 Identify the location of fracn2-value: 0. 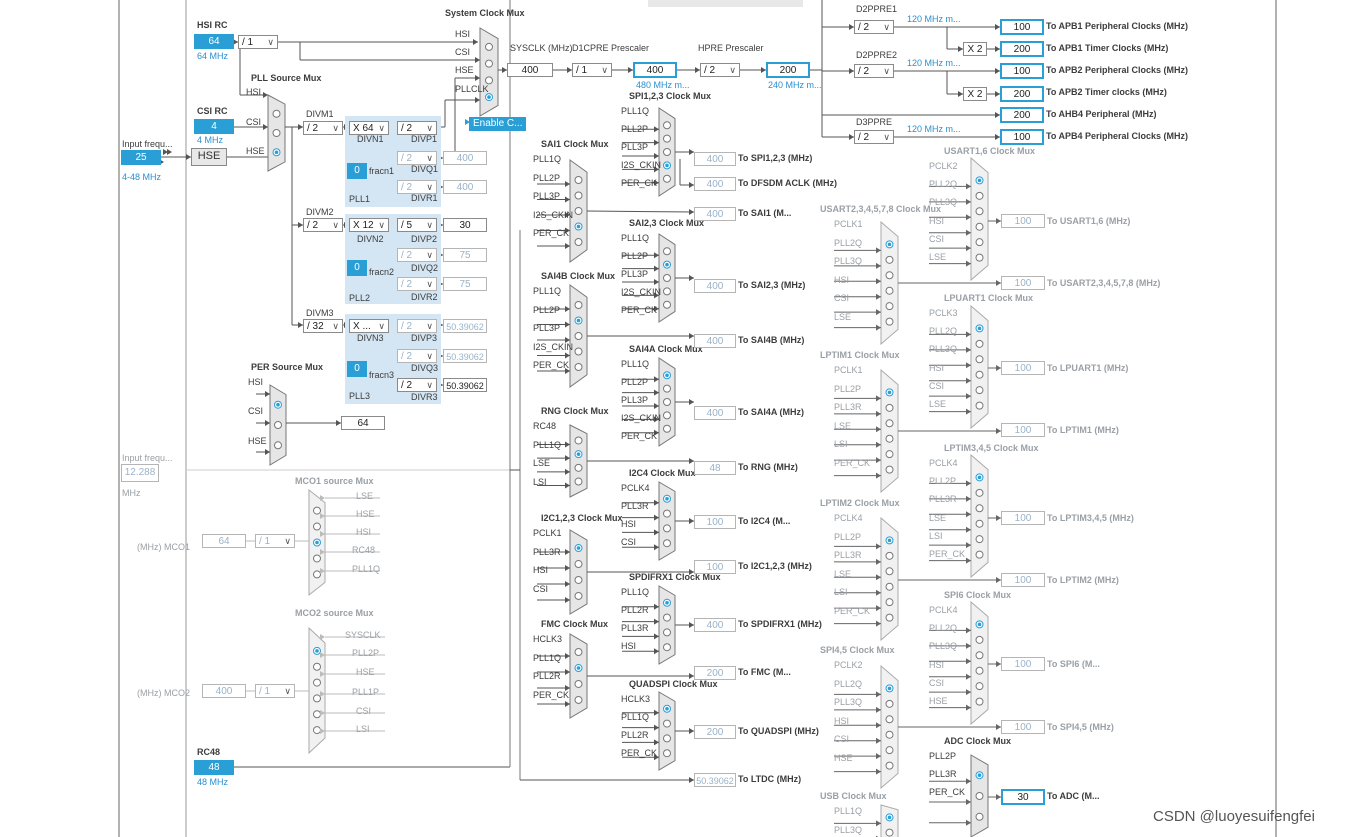
(357, 268).